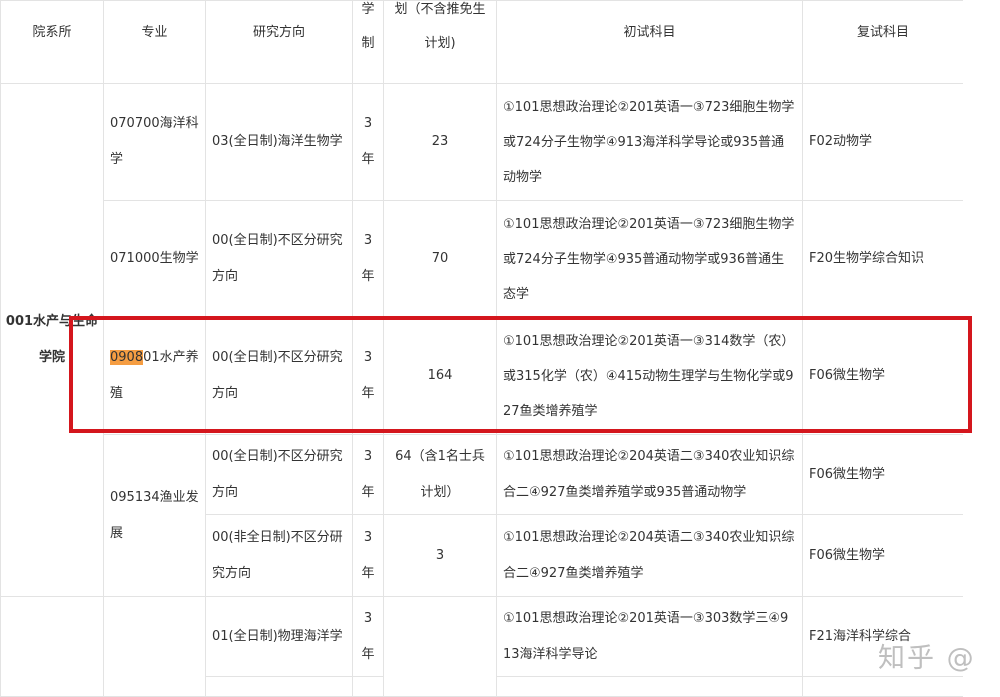 The width and height of the screenshot is (1000, 697). Describe the element at coordinates (279, 555) in the screenshot. I see `direction-cell: 00(非全日制)不区分研究方向` at that location.